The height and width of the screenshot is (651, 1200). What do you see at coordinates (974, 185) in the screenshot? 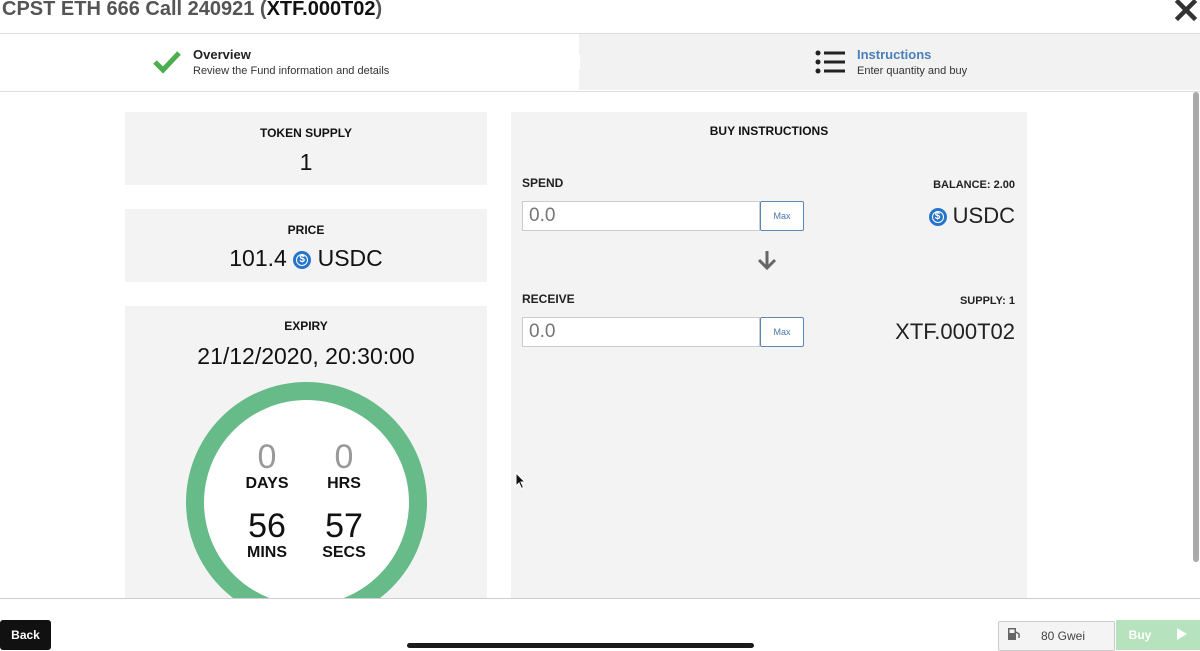
I see `balance-label: BALANCE: 2.00` at bounding box center [974, 185].